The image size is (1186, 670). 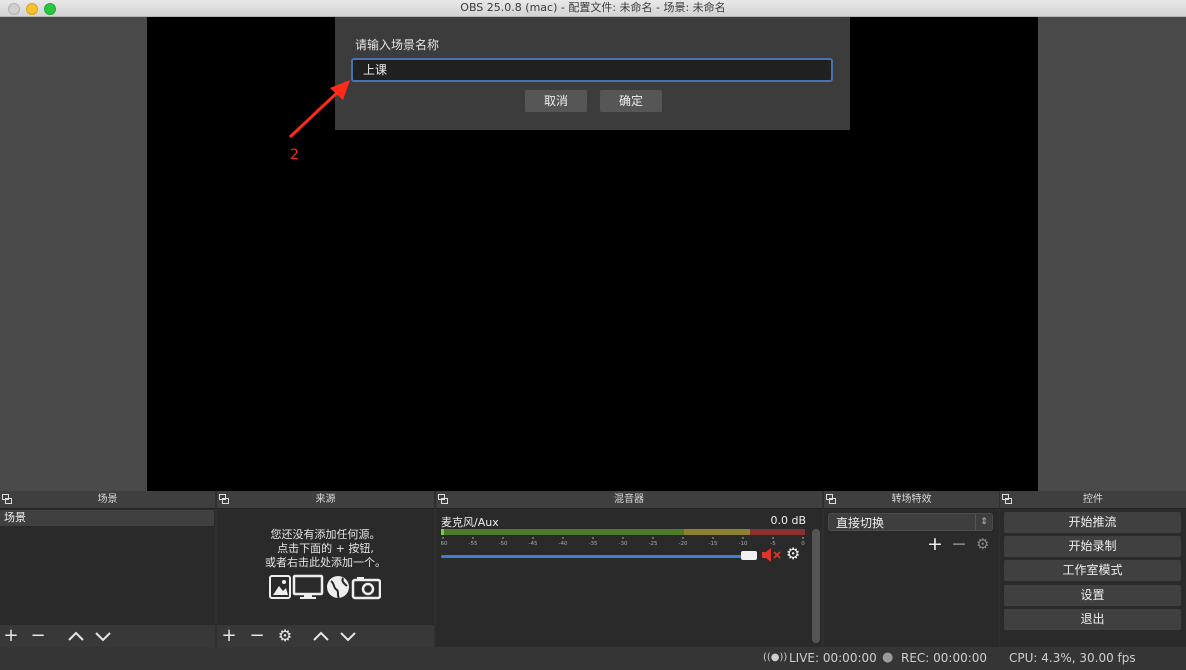 What do you see at coordinates (1092, 595) in the screenshot?
I see `settings-button: 设置` at bounding box center [1092, 595].